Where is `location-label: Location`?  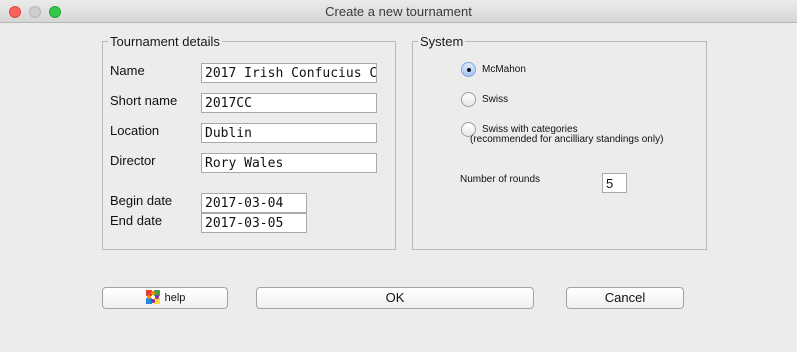 location-label: Location is located at coordinates (135, 130).